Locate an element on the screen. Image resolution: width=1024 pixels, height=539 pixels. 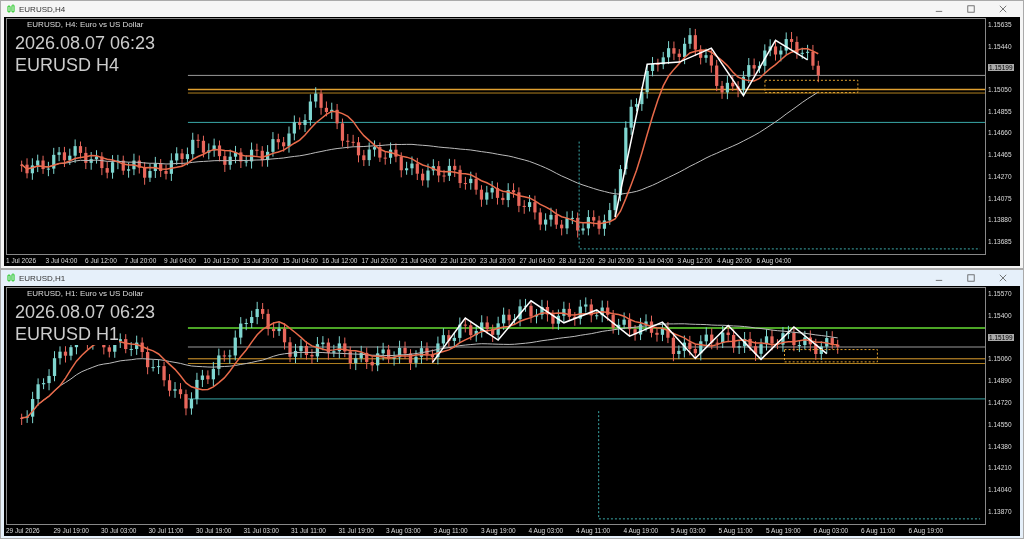
window-title: EURUSD,H1 is located at coordinates (42, 278).